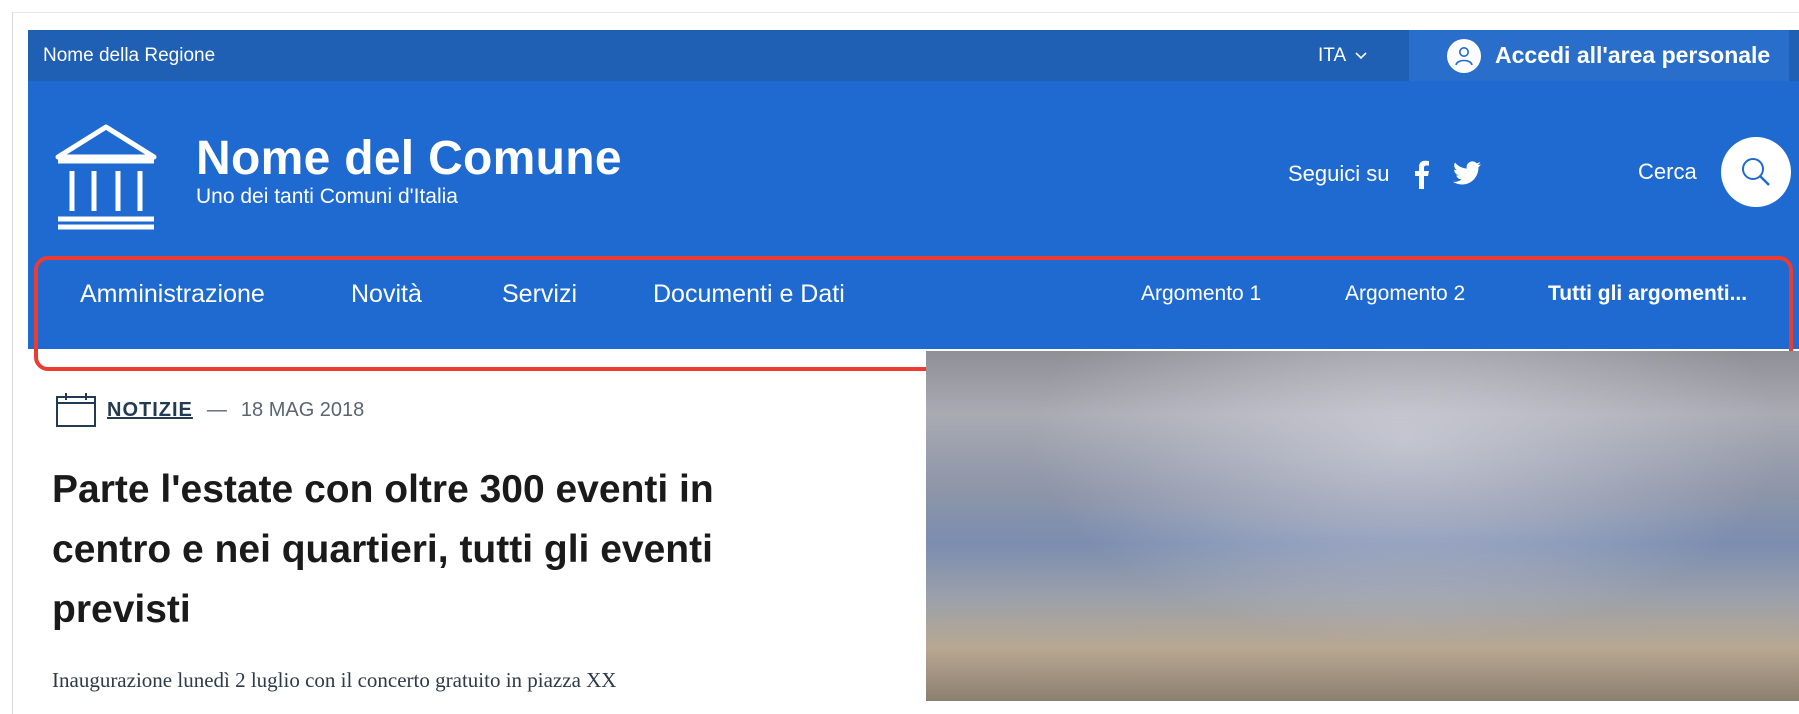 The width and height of the screenshot is (1799, 714). I want to click on search-button, so click(1755, 172).